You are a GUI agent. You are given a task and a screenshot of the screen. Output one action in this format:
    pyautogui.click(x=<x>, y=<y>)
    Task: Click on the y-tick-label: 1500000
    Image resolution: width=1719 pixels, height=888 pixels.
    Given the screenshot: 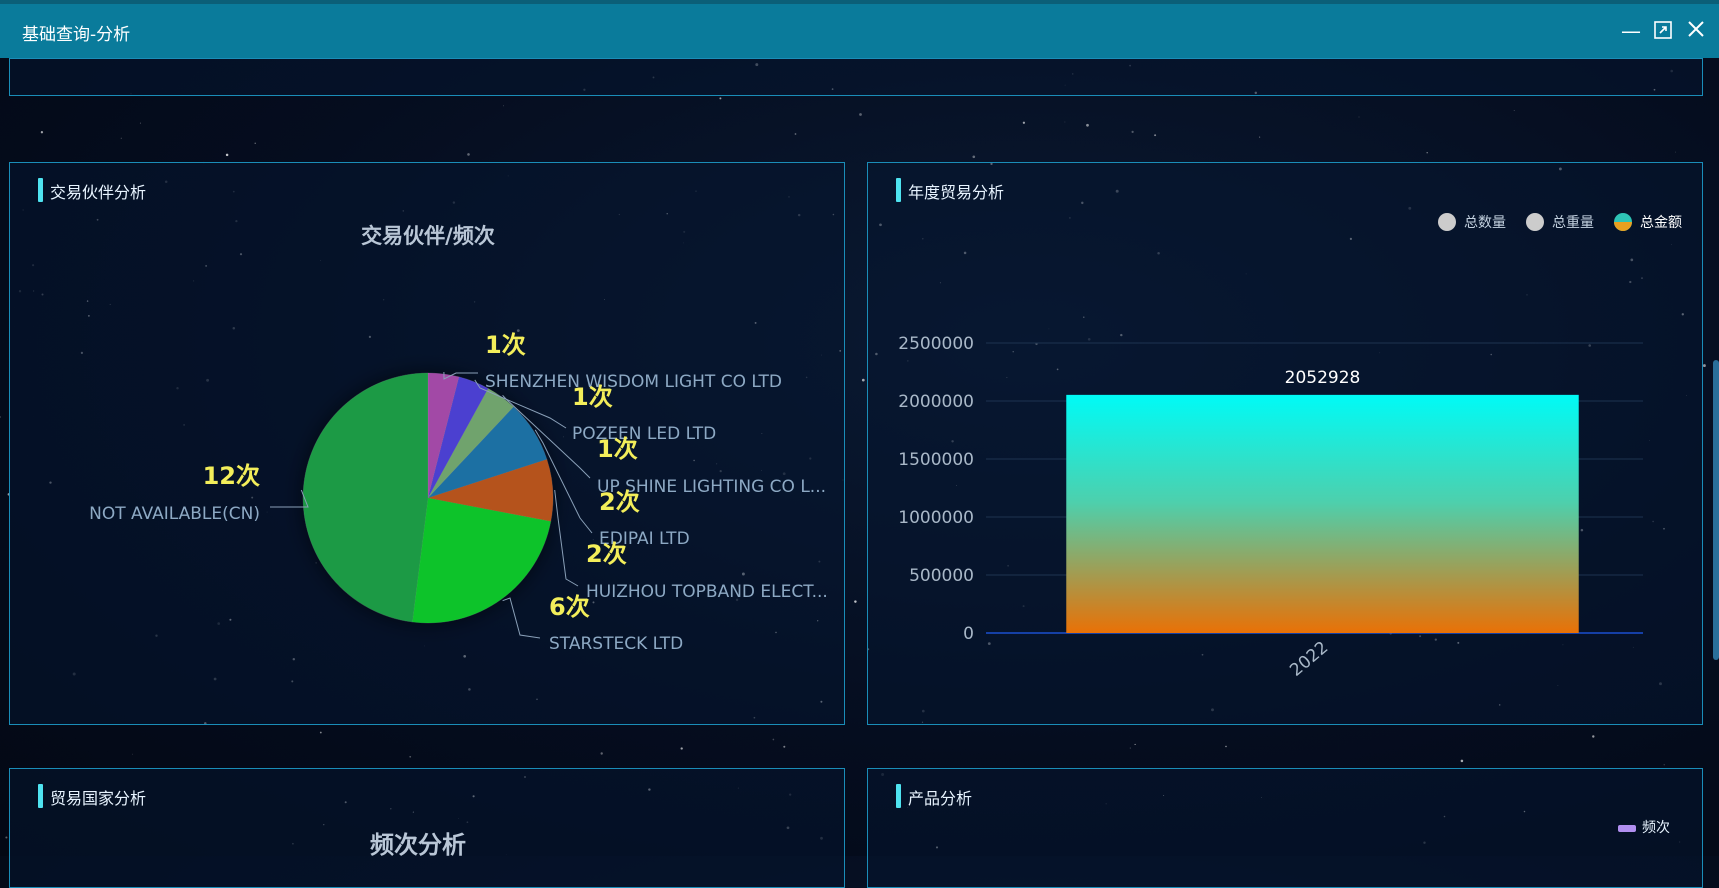 What is the action you would take?
    pyautogui.click(x=936, y=460)
    